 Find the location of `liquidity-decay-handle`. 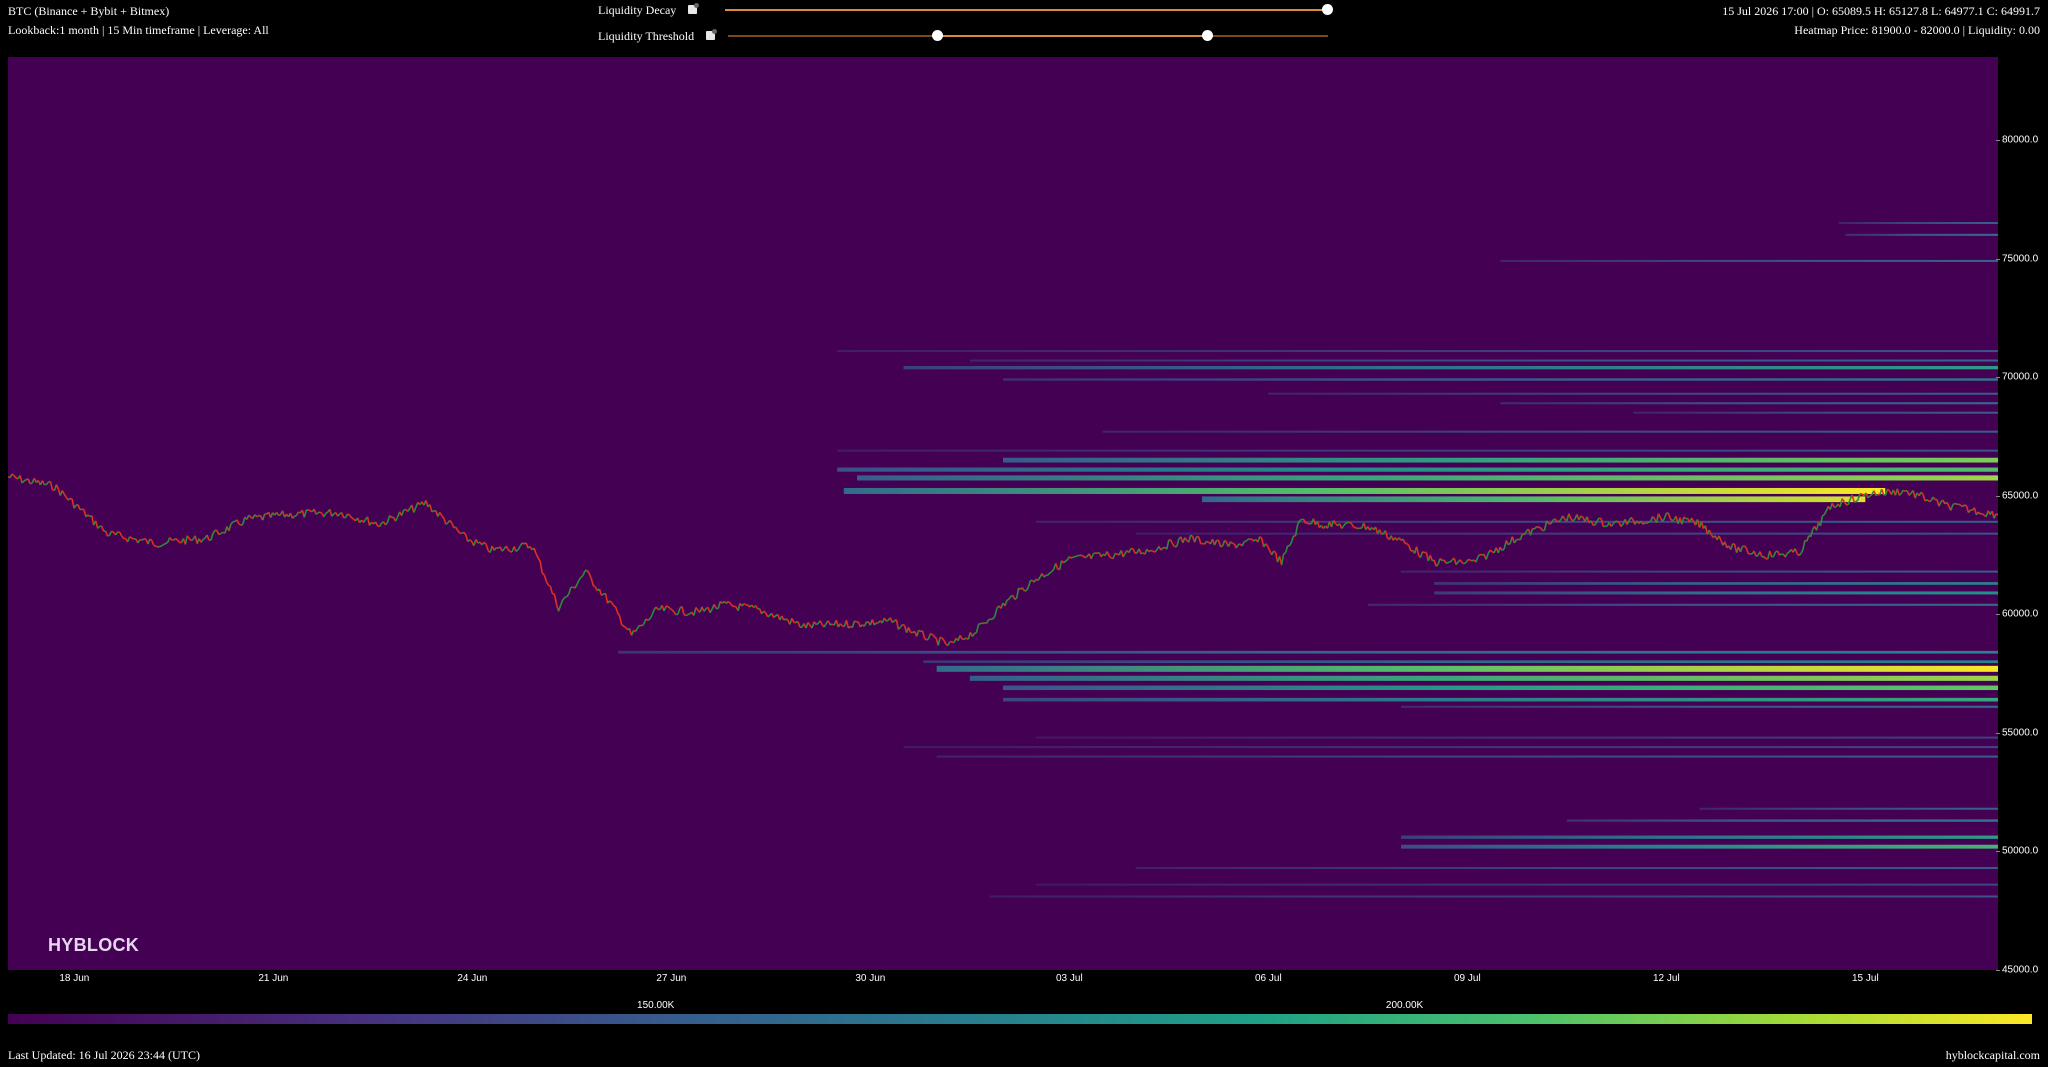

liquidity-decay-handle is located at coordinates (1327, 9).